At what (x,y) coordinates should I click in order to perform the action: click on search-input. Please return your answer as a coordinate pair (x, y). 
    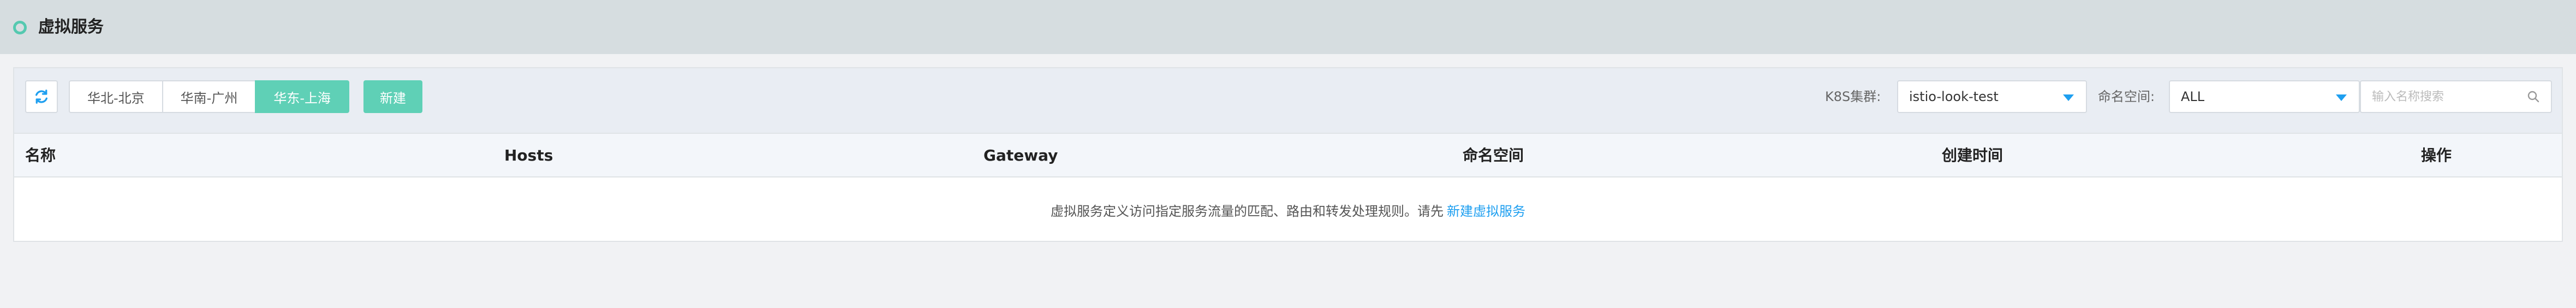
    Looking at the image, I should click on (2443, 96).